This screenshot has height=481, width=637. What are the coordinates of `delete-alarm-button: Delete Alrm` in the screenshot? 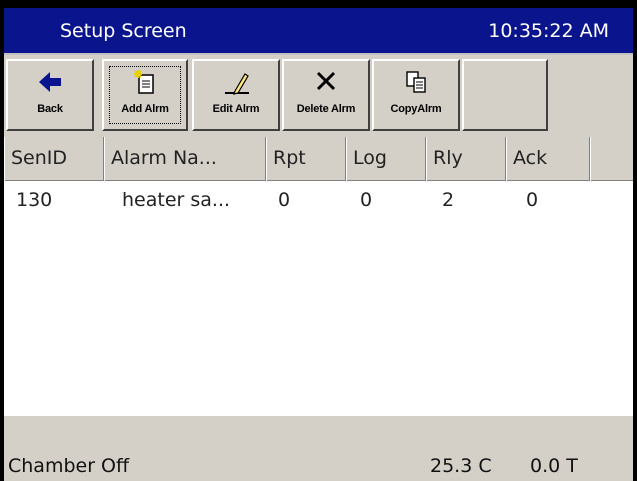 It's located at (326, 95).